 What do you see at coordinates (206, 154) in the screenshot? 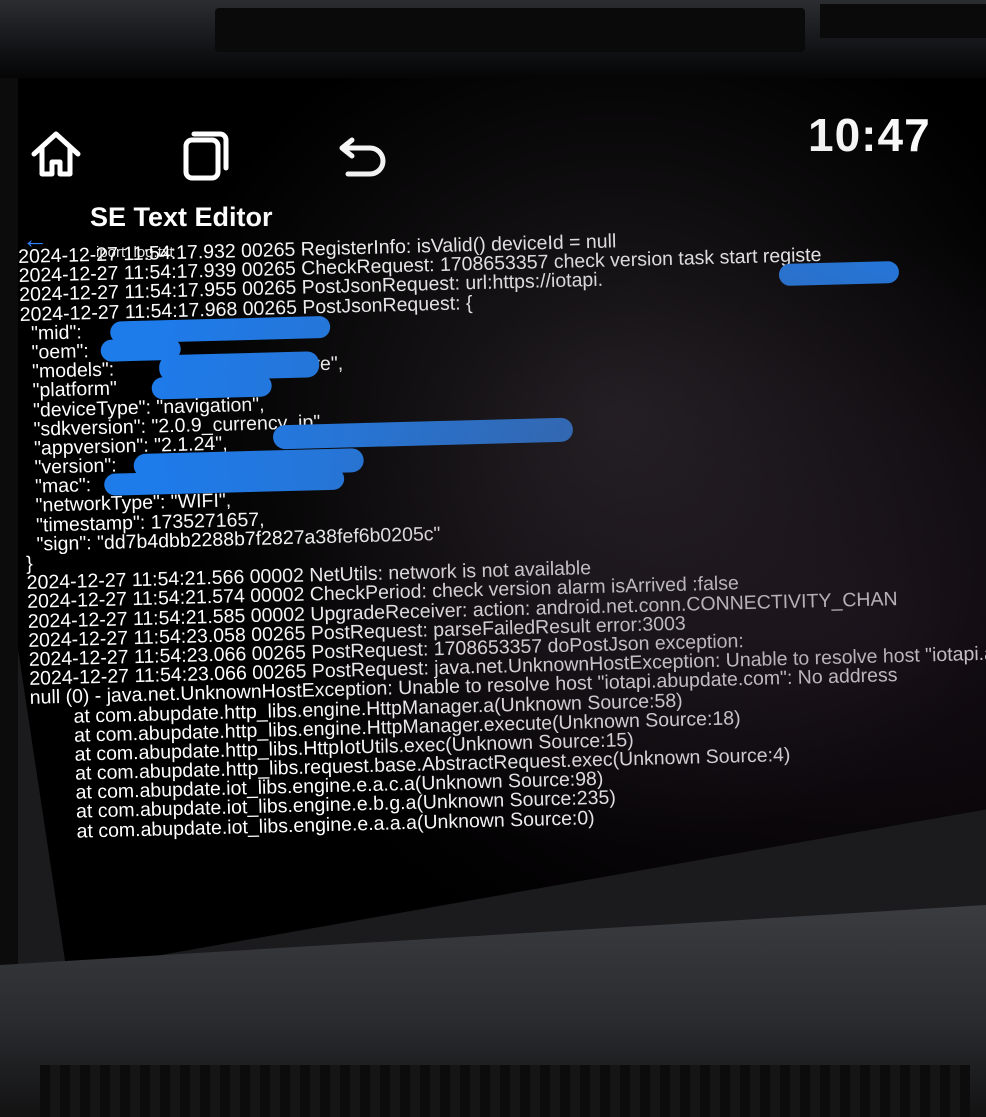
I see `recent-apps-icon` at bounding box center [206, 154].